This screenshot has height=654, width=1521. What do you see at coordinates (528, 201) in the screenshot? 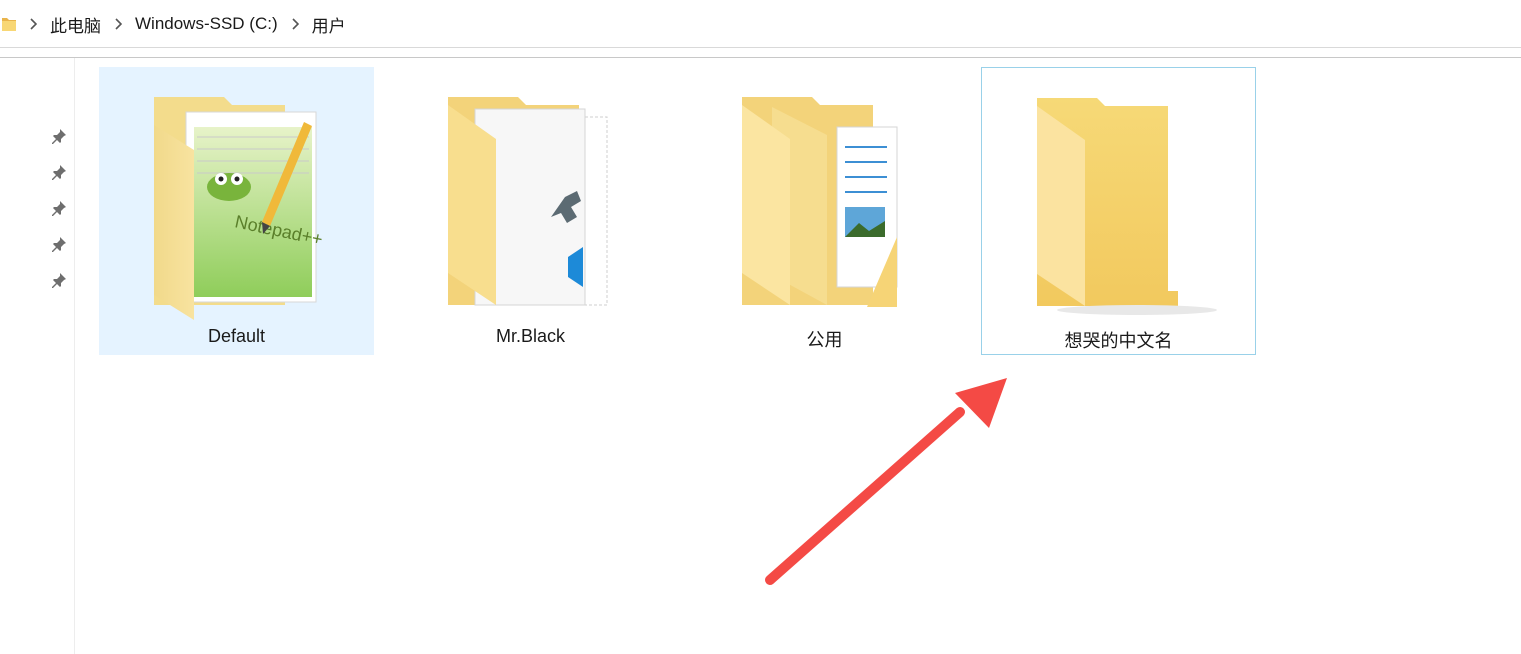
I see `documents-folder-icon` at bounding box center [528, 201].